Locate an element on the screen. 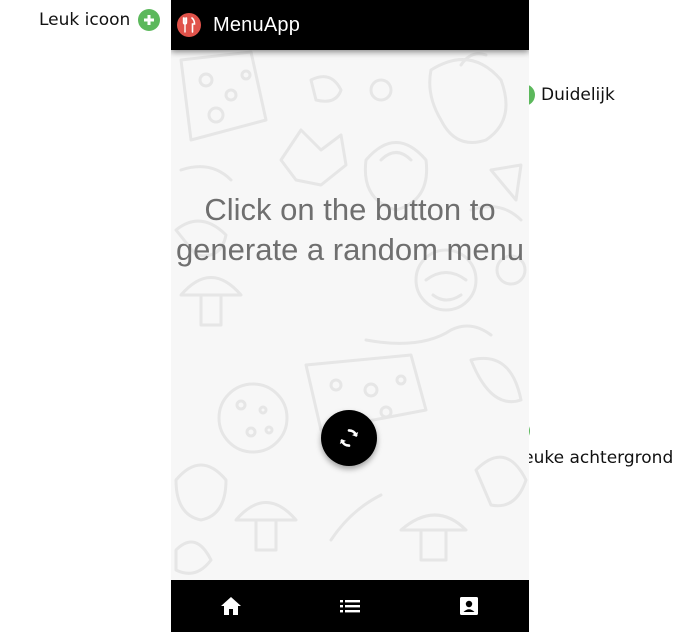 Image resolution: width=700 pixels, height=632 pixels. annotation-leuk-icoon: Leuk icoon is located at coordinates (100, 20).